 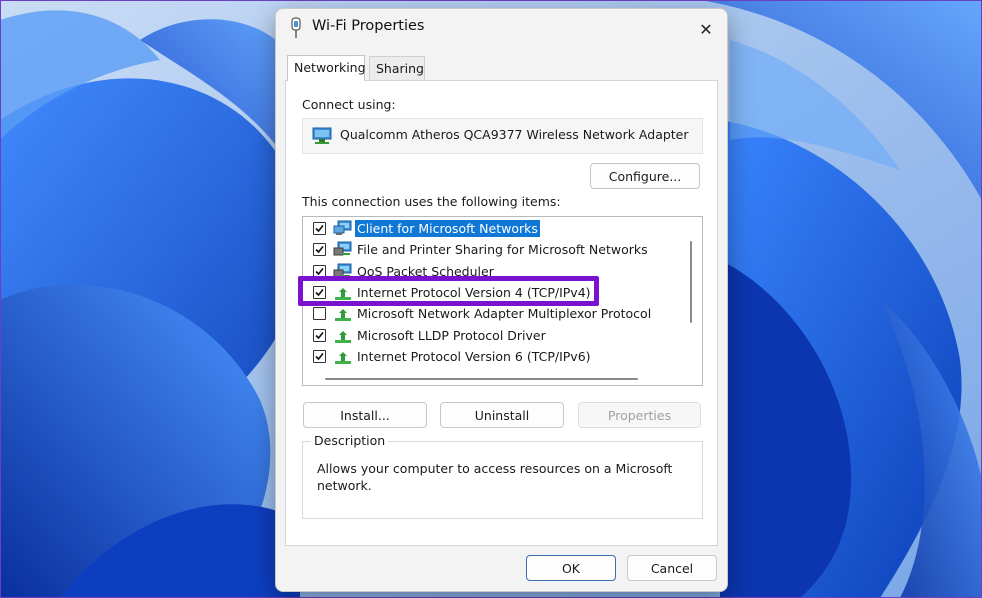 What do you see at coordinates (639, 415) in the screenshot?
I see `properties-button: Properties` at bounding box center [639, 415].